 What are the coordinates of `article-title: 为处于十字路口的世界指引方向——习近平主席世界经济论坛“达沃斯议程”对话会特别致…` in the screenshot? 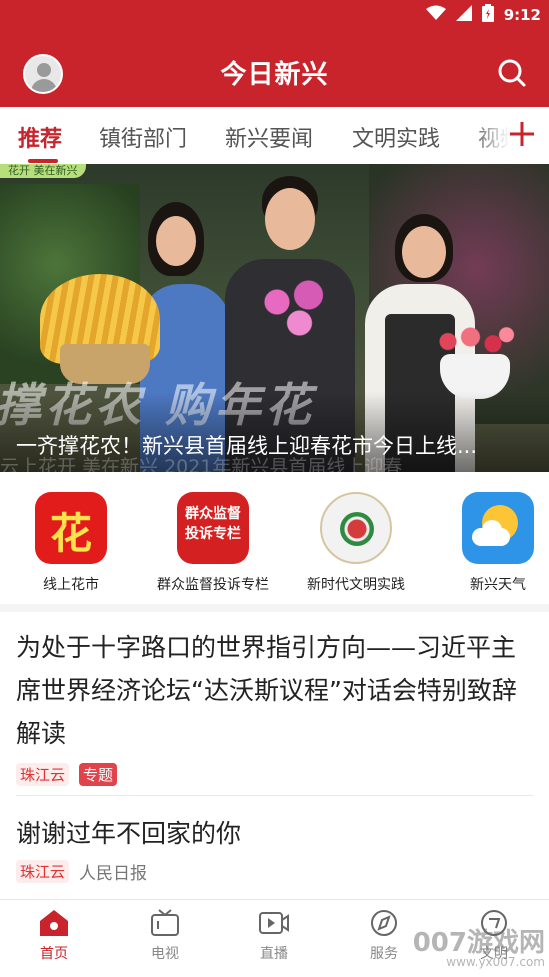 It's located at (266, 690).